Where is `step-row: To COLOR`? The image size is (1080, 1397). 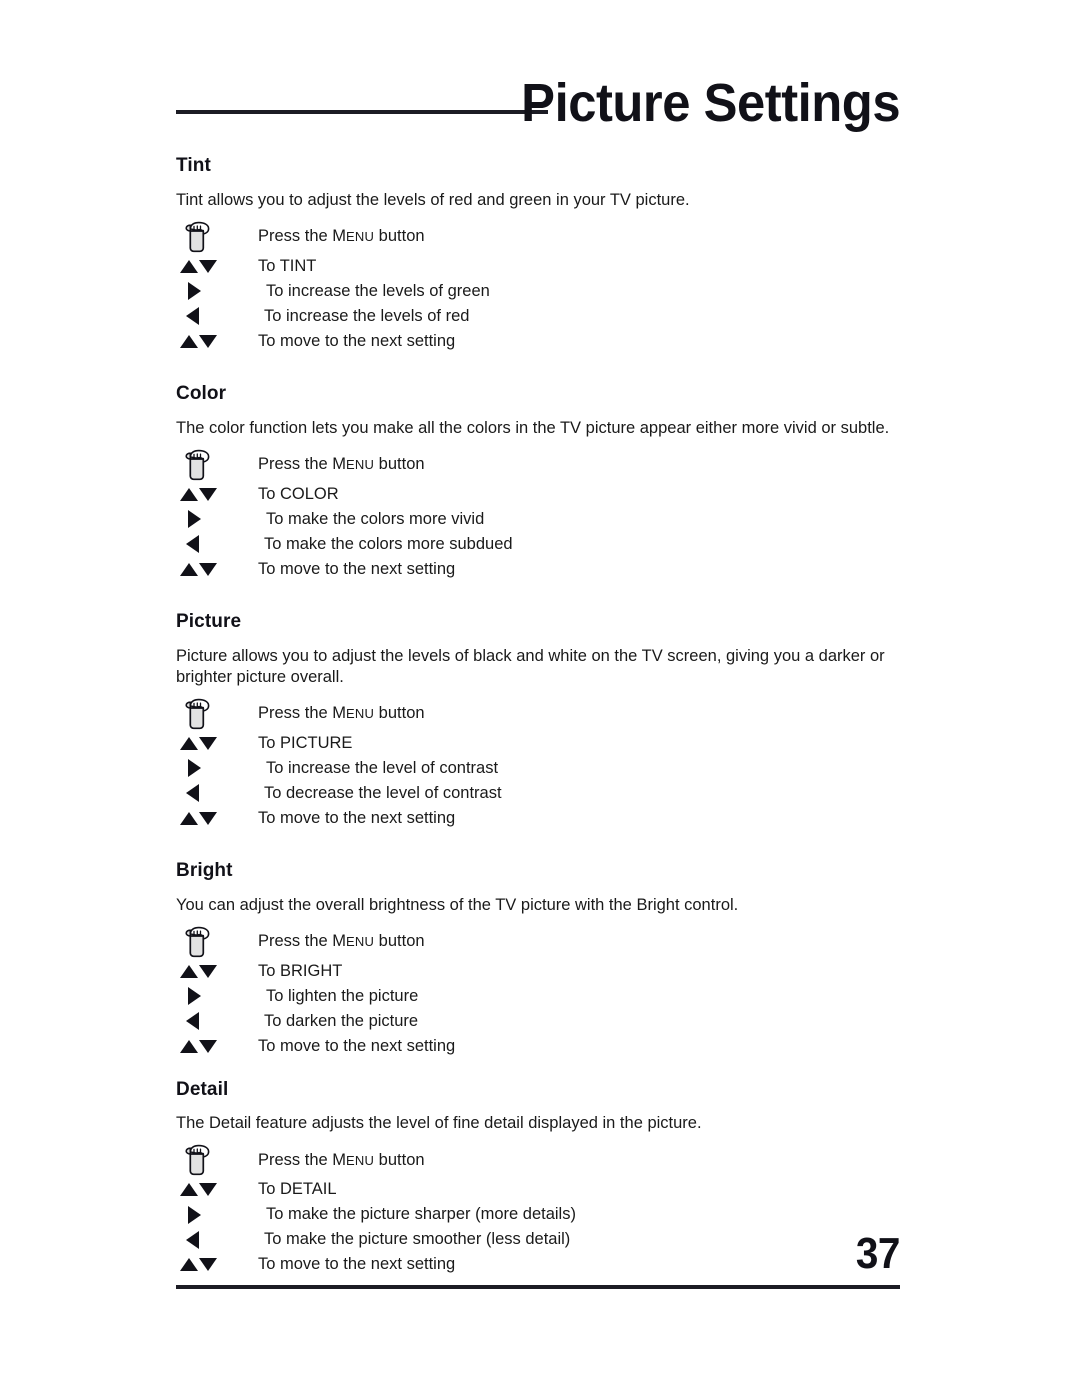
step-row: To COLOR is located at coordinates (556, 494).